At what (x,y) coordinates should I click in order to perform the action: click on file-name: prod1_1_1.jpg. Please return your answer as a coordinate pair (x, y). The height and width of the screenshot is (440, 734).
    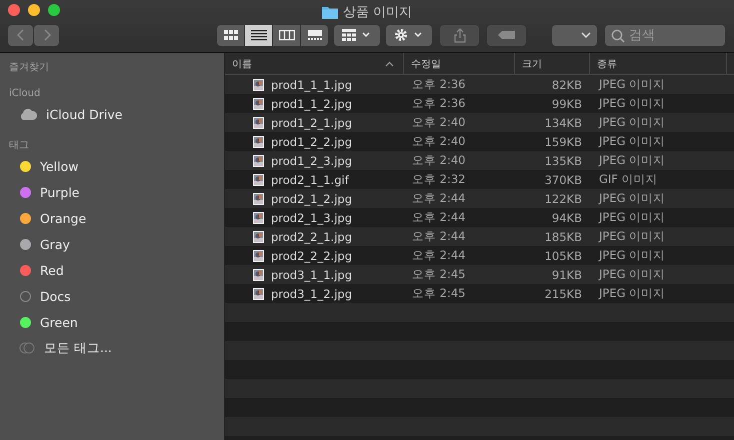
    Looking at the image, I should click on (311, 85).